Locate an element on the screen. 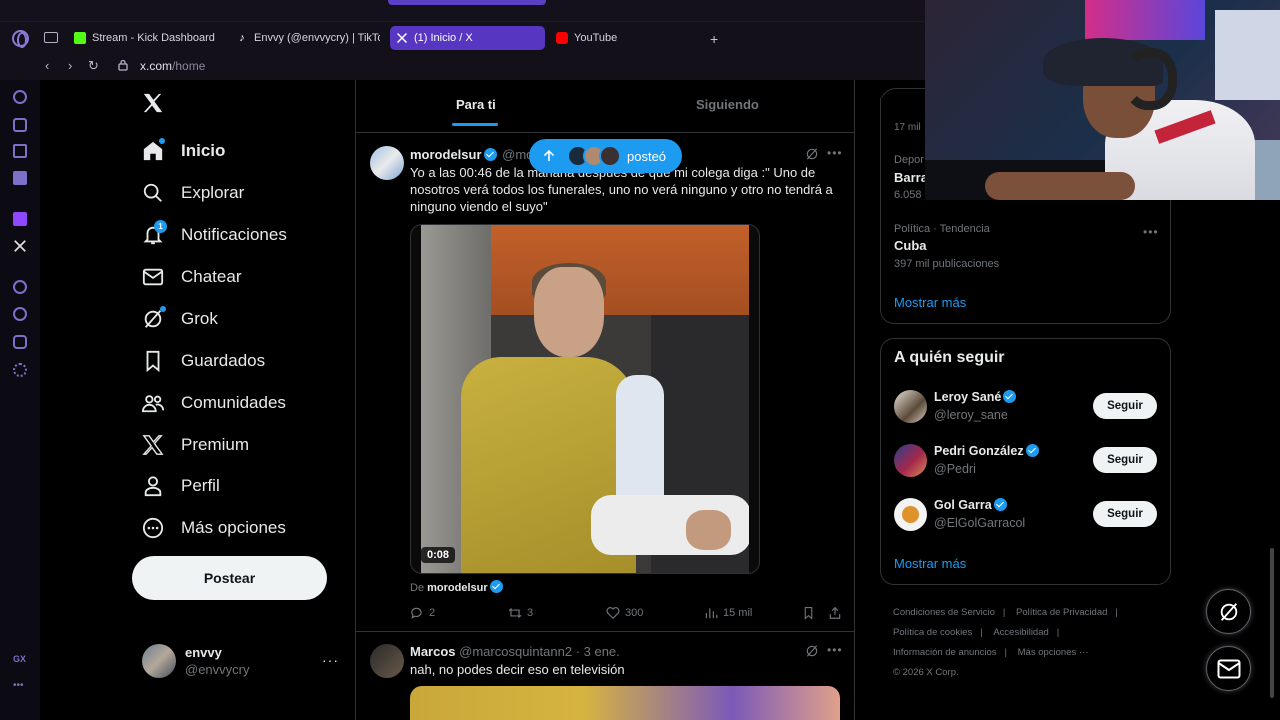  footer-link: Condiciones de Servicio is located at coordinates (944, 612).